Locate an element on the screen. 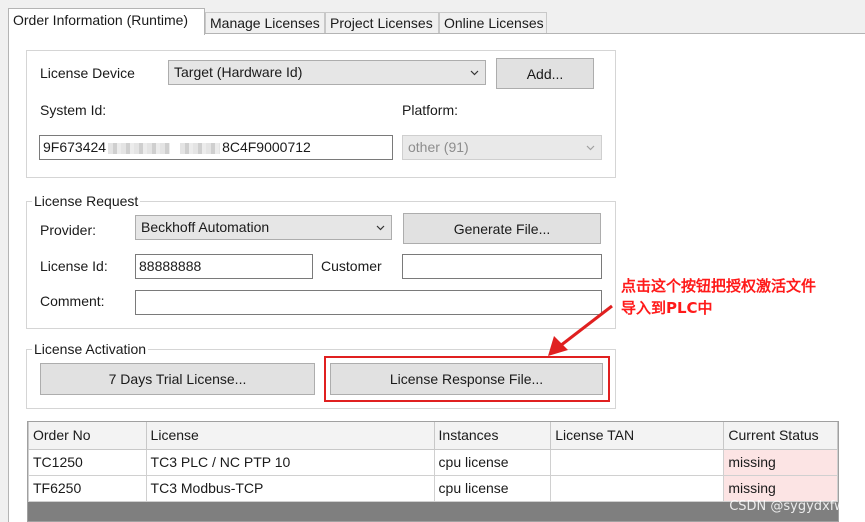 The width and height of the screenshot is (865, 522). annotation-line-1: 点击这个按钮把授权激活文件 is located at coordinates (719, 286).